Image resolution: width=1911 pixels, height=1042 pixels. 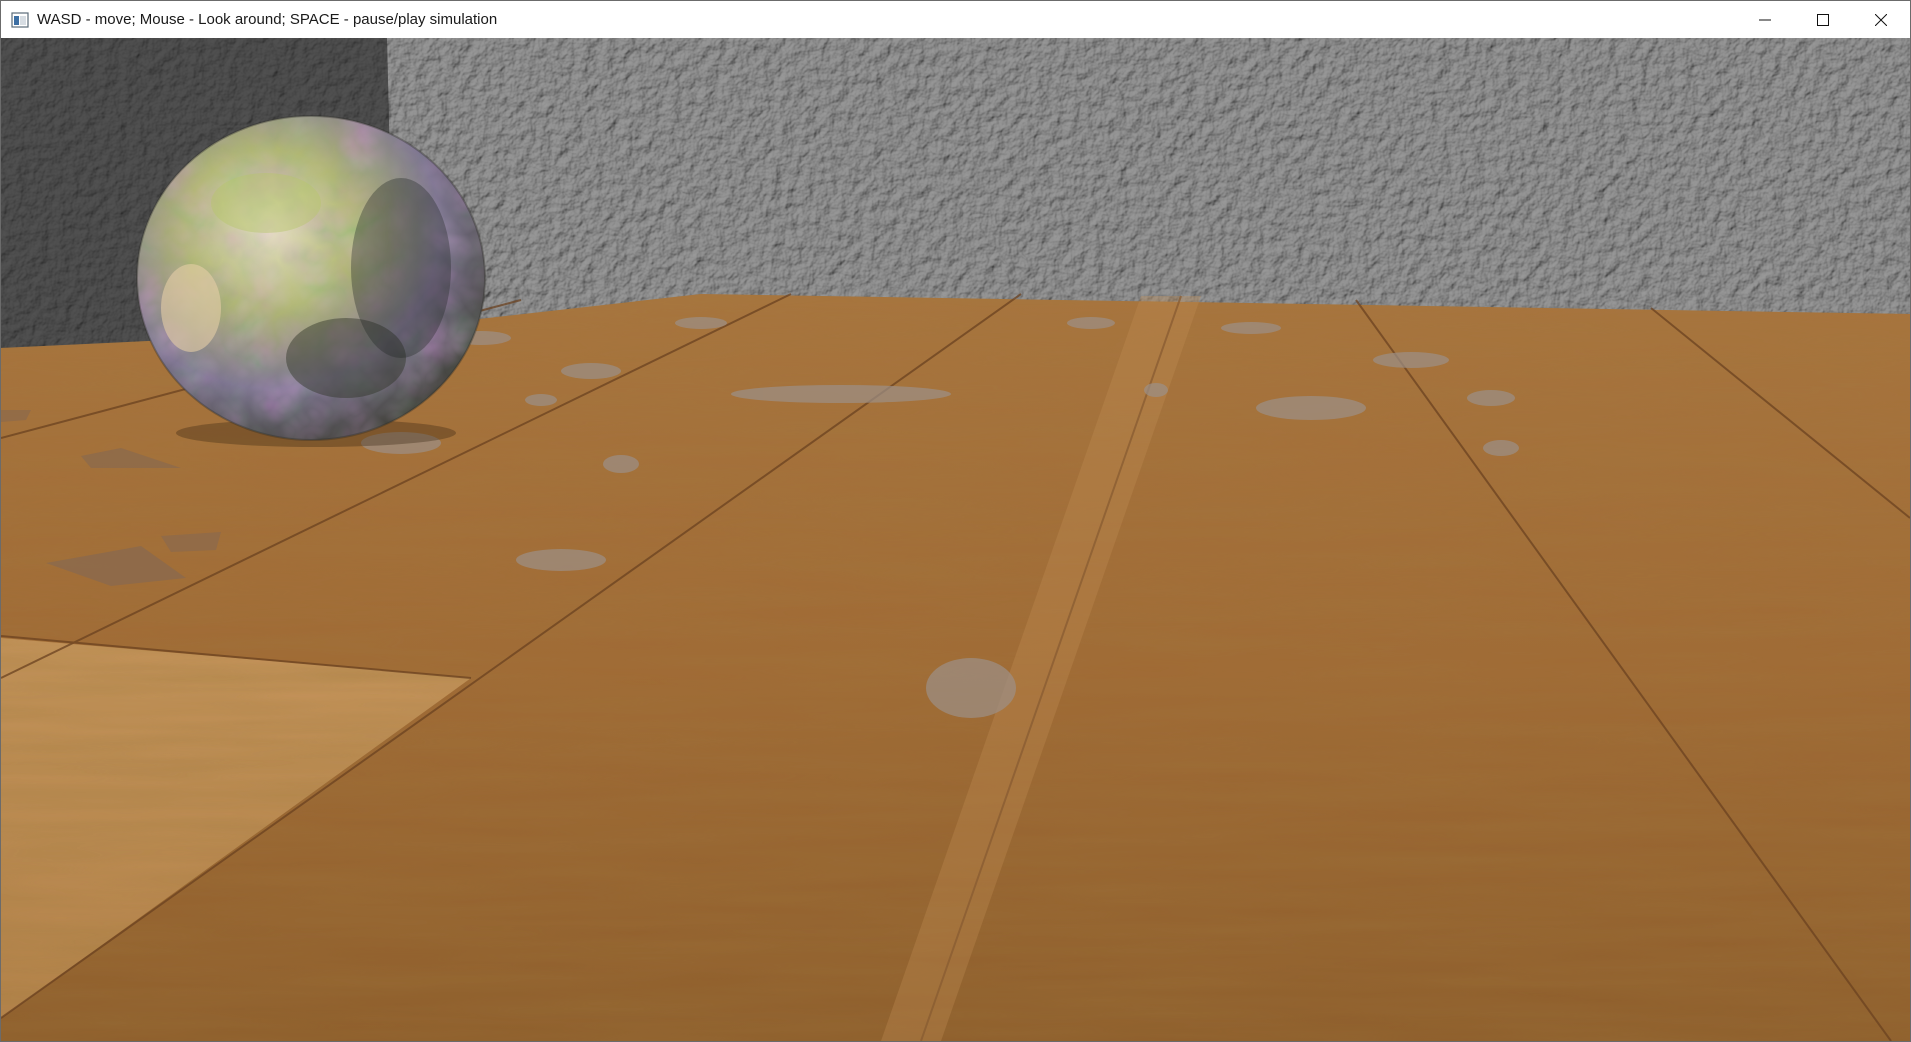 I want to click on close-icon, so click(x=1881, y=19).